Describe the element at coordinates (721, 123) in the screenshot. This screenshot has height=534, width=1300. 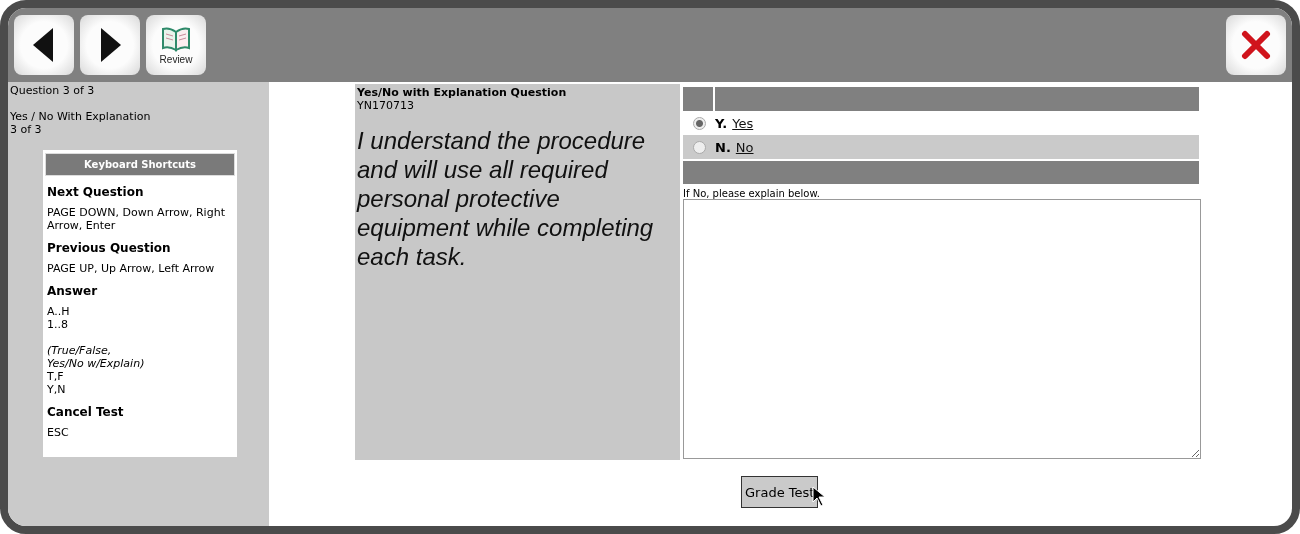
I see `option-letter: Y.` at that location.